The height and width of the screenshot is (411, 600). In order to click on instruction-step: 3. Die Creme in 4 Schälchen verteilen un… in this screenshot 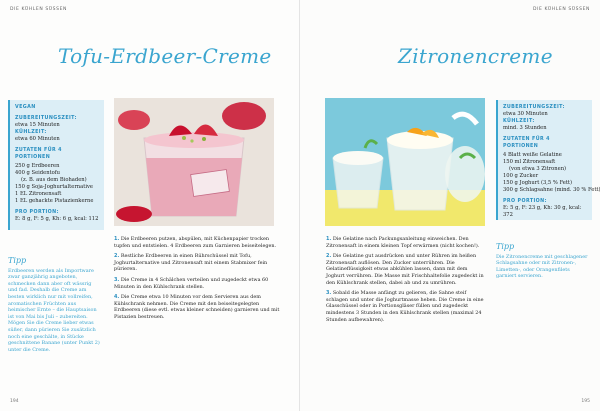, I will do `click(200, 283)`.